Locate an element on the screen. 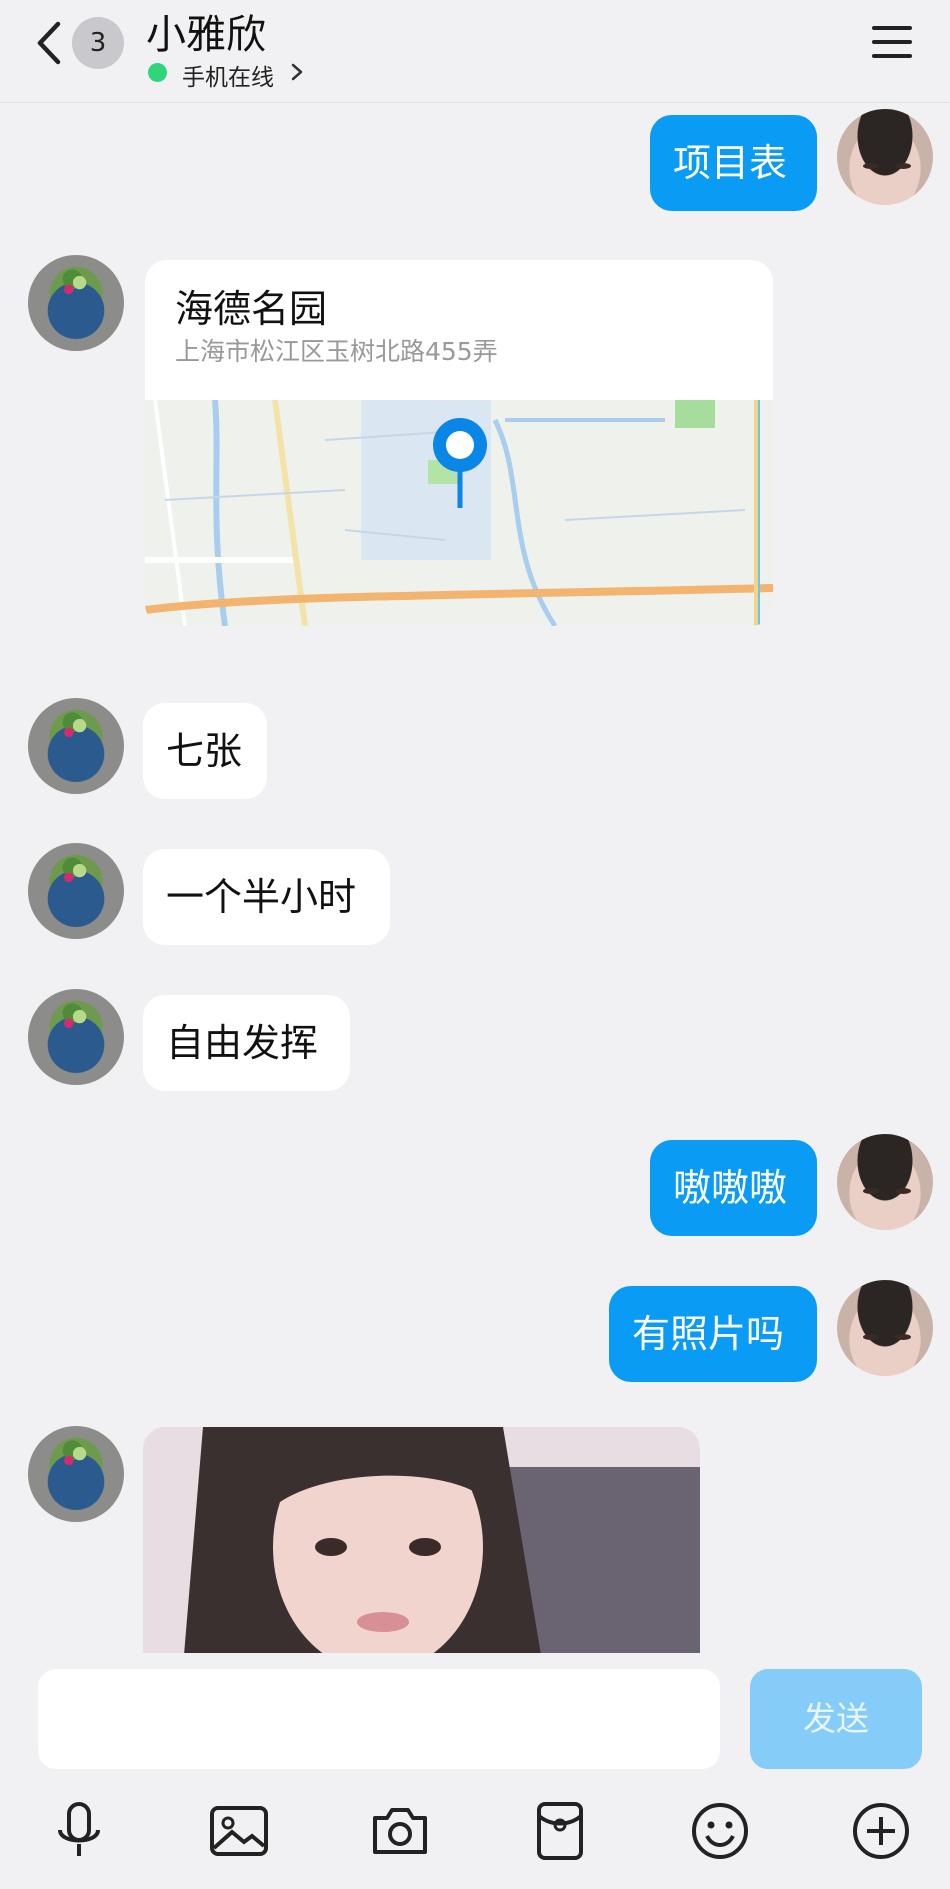 This screenshot has width=950, height=1889. red-packet-icon is located at coordinates (560, 1831).